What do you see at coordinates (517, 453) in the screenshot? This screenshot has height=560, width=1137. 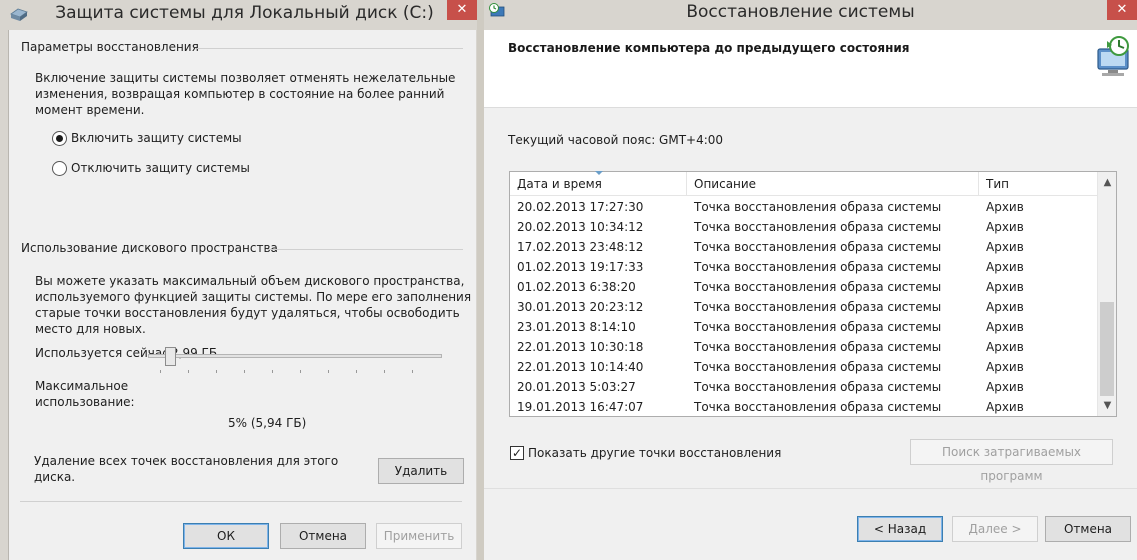 I see `show-more-checkbox: ✓` at bounding box center [517, 453].